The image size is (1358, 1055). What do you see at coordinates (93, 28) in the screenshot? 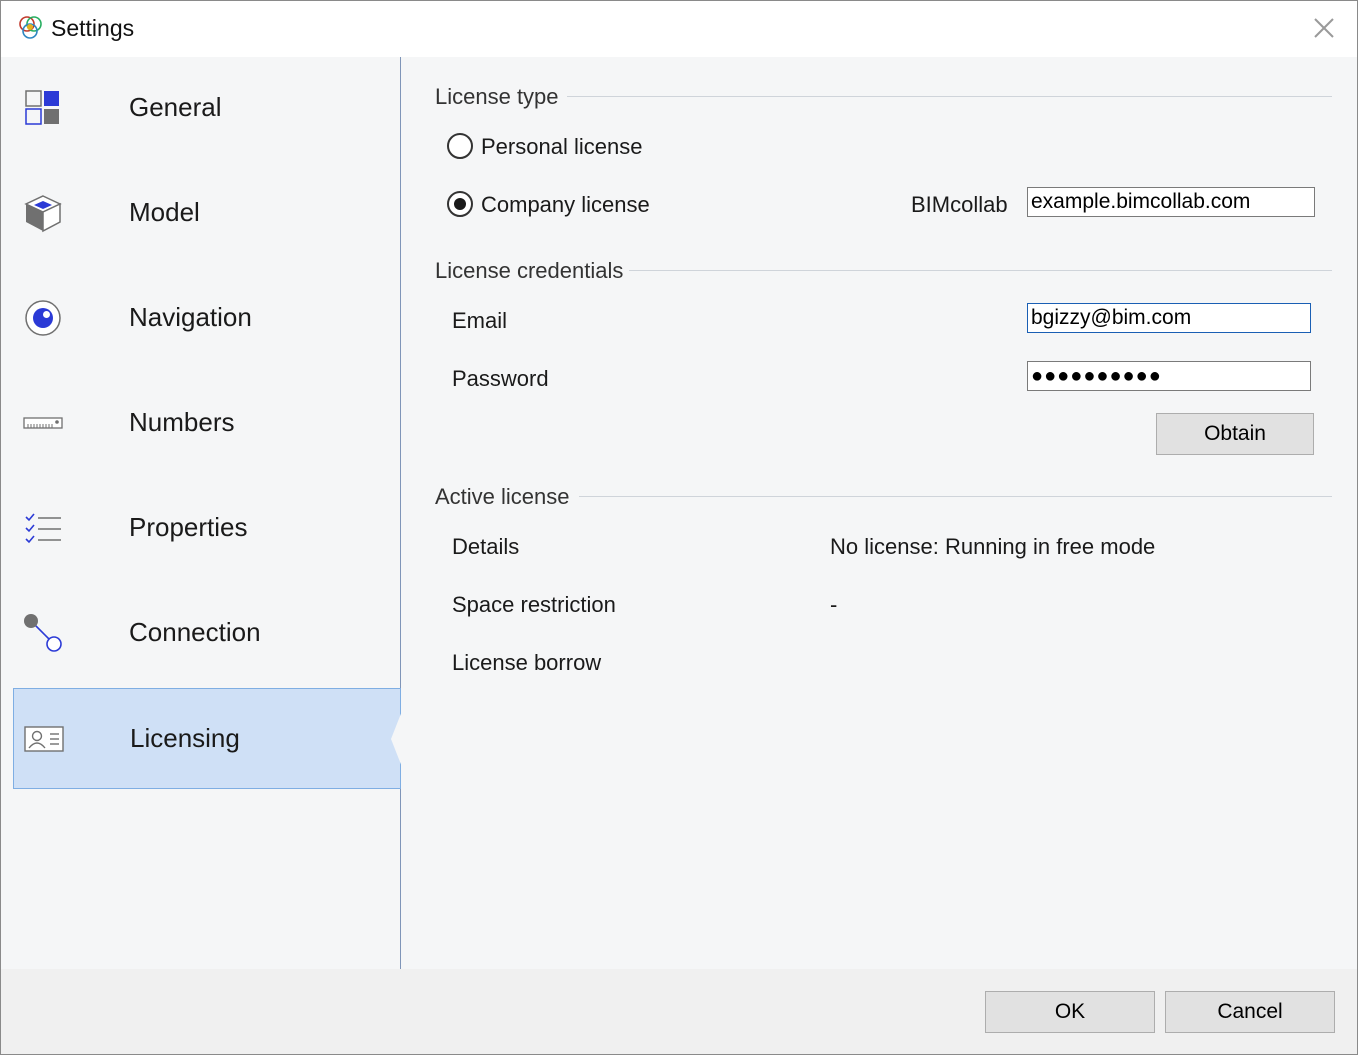
I see `window-title: Settings` at bounding box center [93, 28].